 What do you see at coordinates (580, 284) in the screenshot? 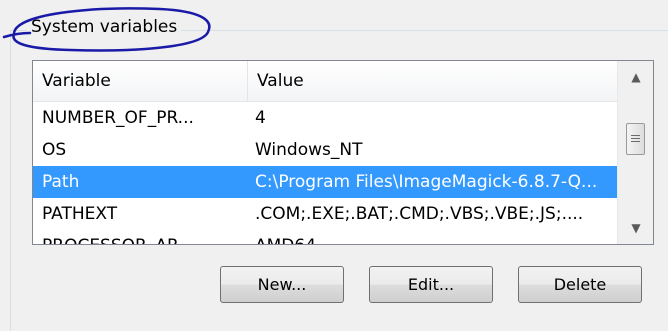
I see `delete-button: Delete` at bounding box center [580, 284].